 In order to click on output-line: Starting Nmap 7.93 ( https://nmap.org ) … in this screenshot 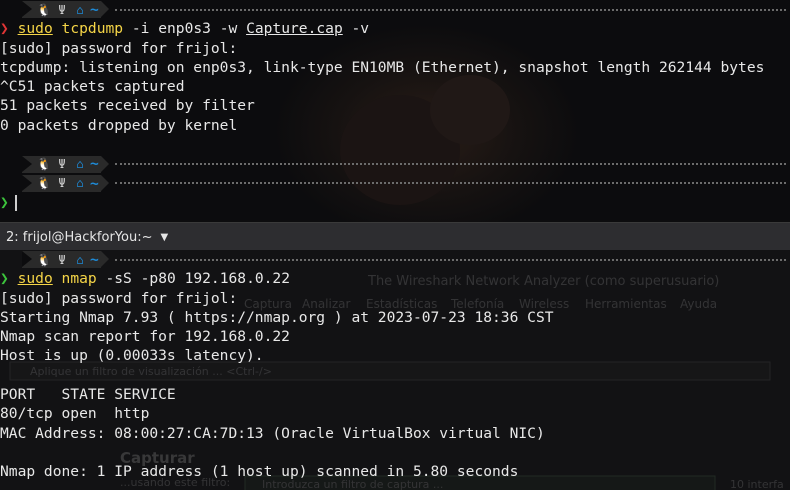, I will do `click(277, 317)`.